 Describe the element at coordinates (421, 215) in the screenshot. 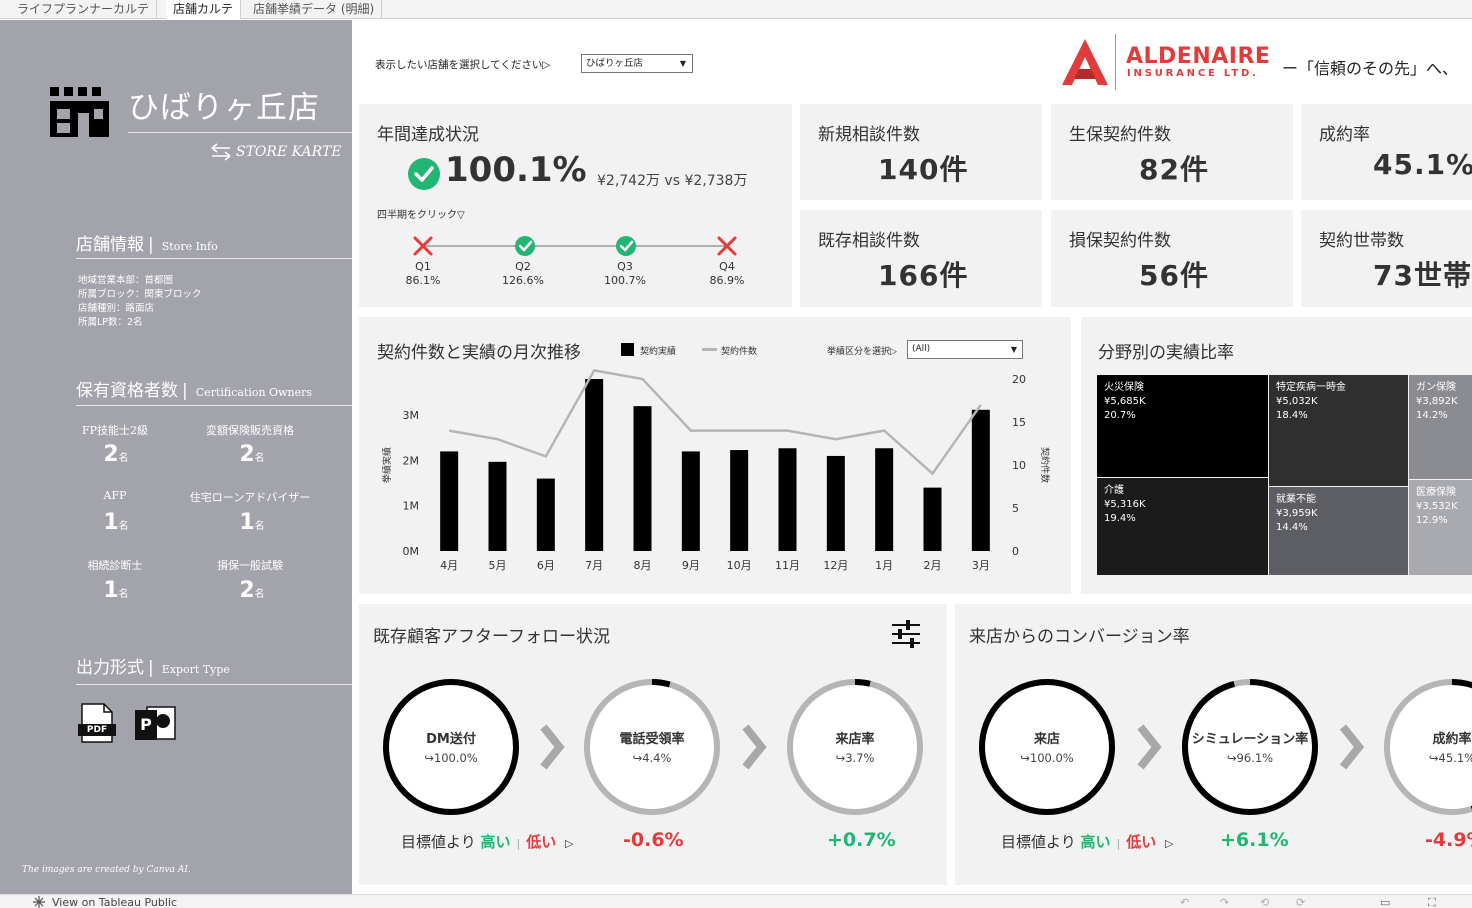

I see `quarter-hint: 四半期をクリック▽` at that location.